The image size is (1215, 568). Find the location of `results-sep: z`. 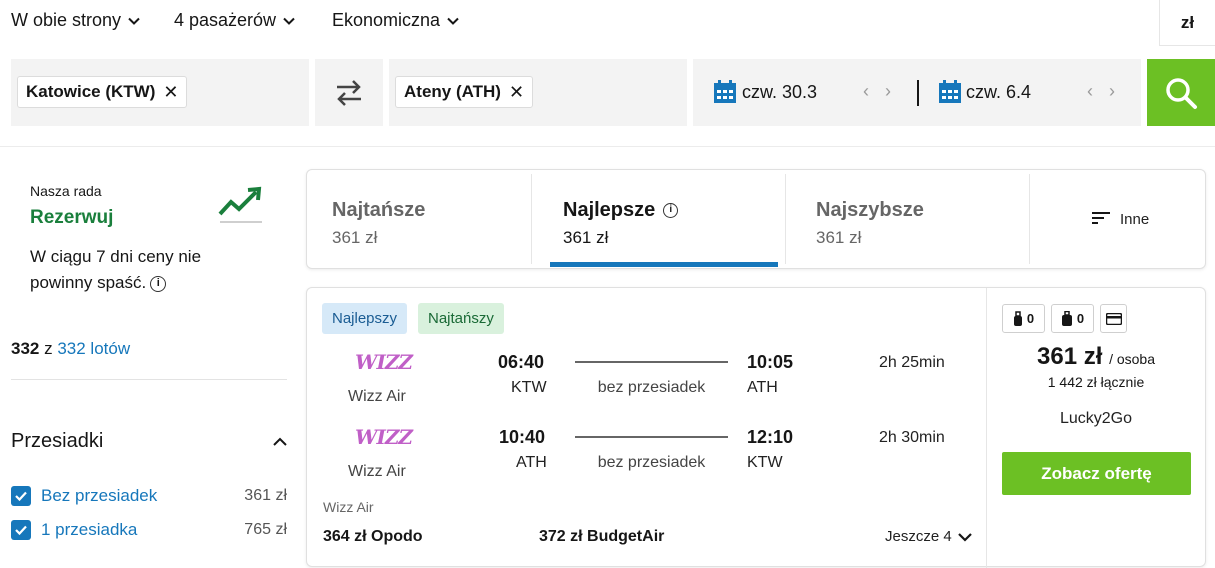

results-sep: z is located at coordinates (48, 348).